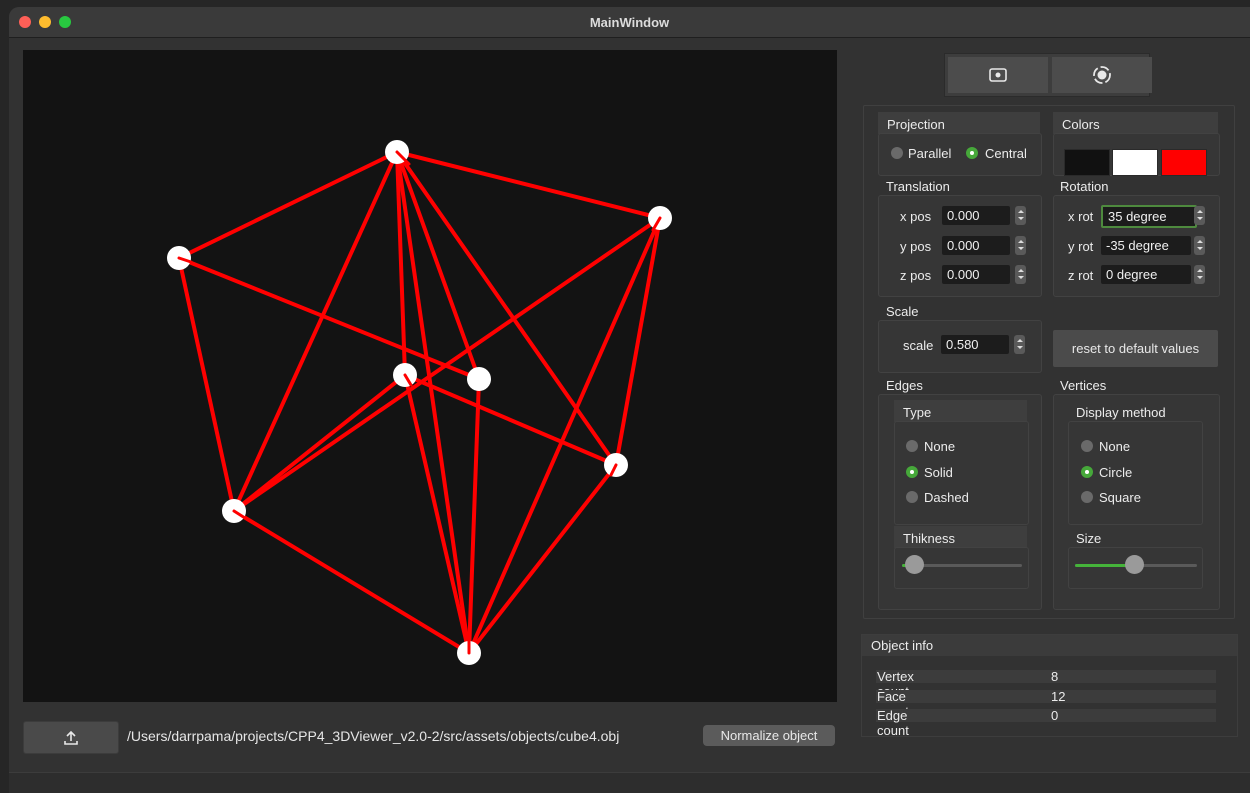 The height and width of the screenshot is (793, 1250). I want to click on record-button, so click(1102, 75).